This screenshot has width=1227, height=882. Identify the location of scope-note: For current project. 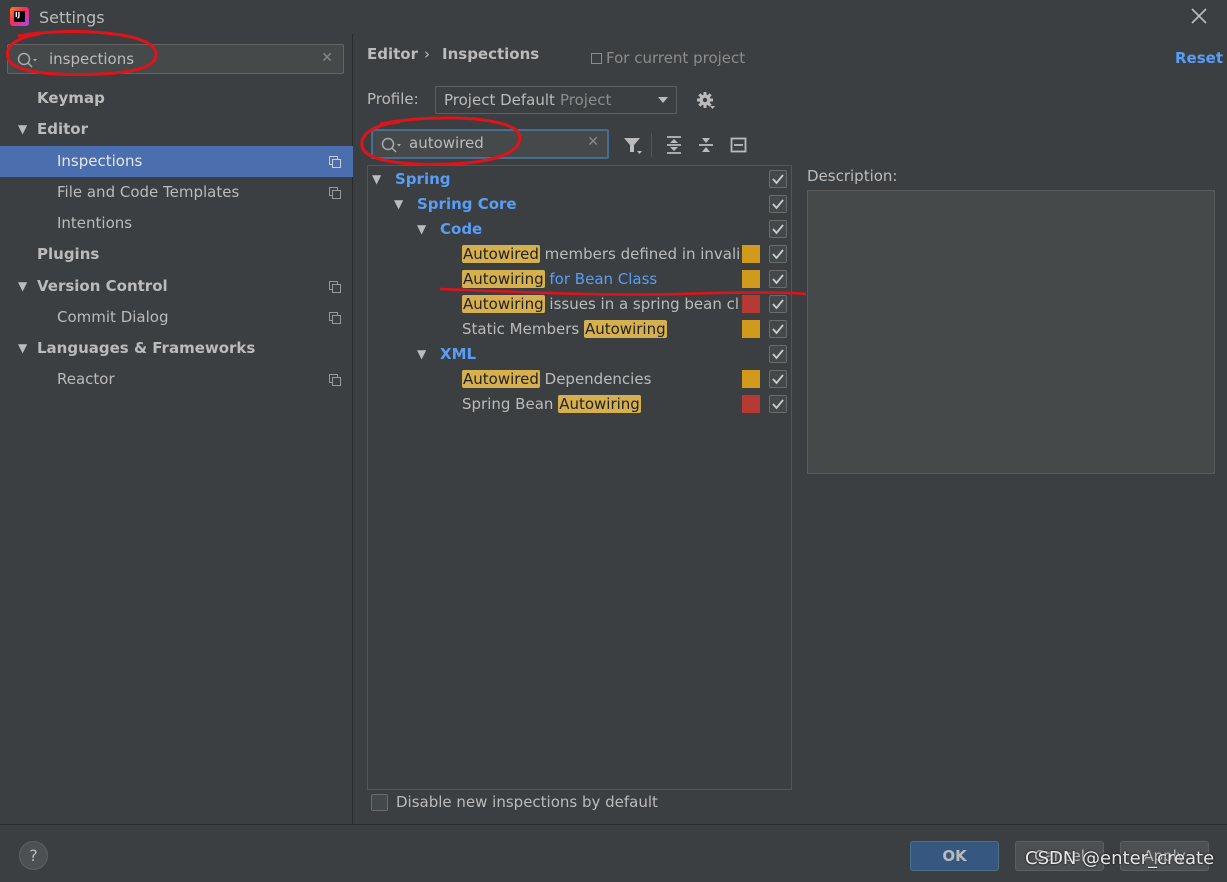
(668, 58).